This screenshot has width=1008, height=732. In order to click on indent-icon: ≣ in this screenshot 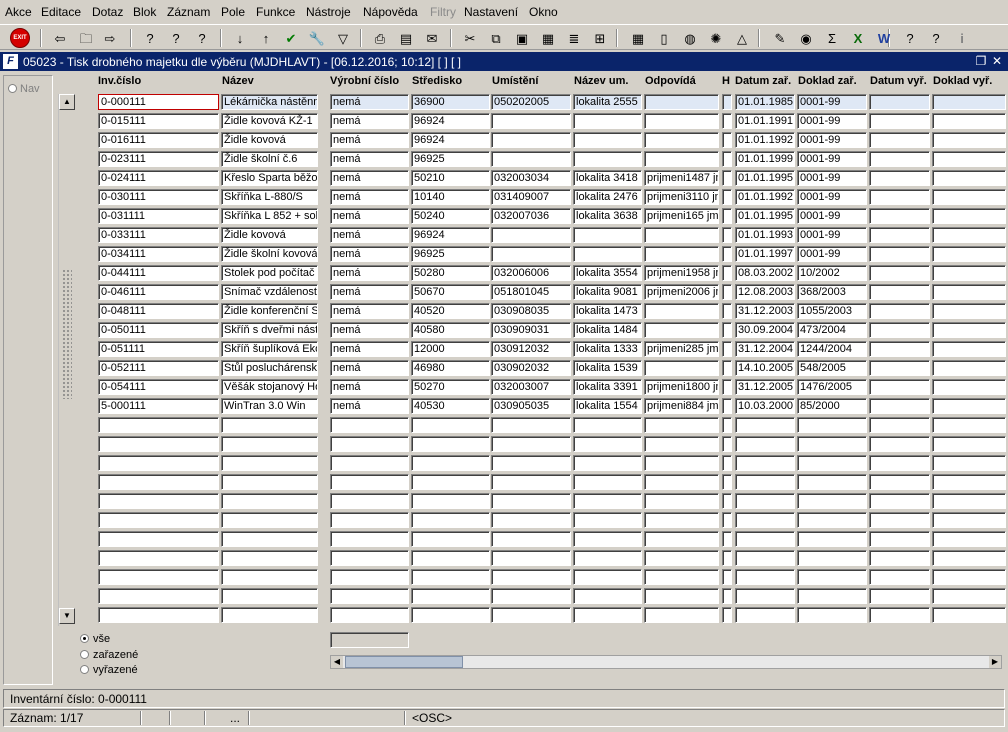, I will do `click(574, 38)`.